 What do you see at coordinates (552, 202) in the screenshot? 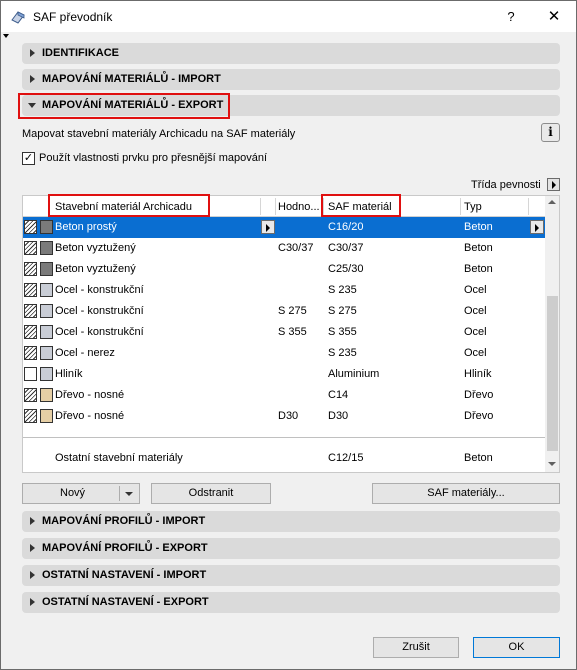
I see `scroll-up-icon` at bounding box center [552, 202].